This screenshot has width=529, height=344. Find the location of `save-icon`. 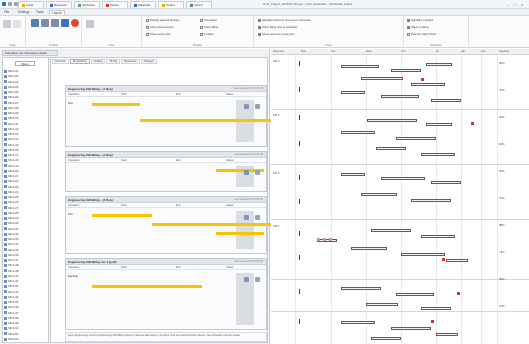

save-icon is located at coordinates (10, 4).